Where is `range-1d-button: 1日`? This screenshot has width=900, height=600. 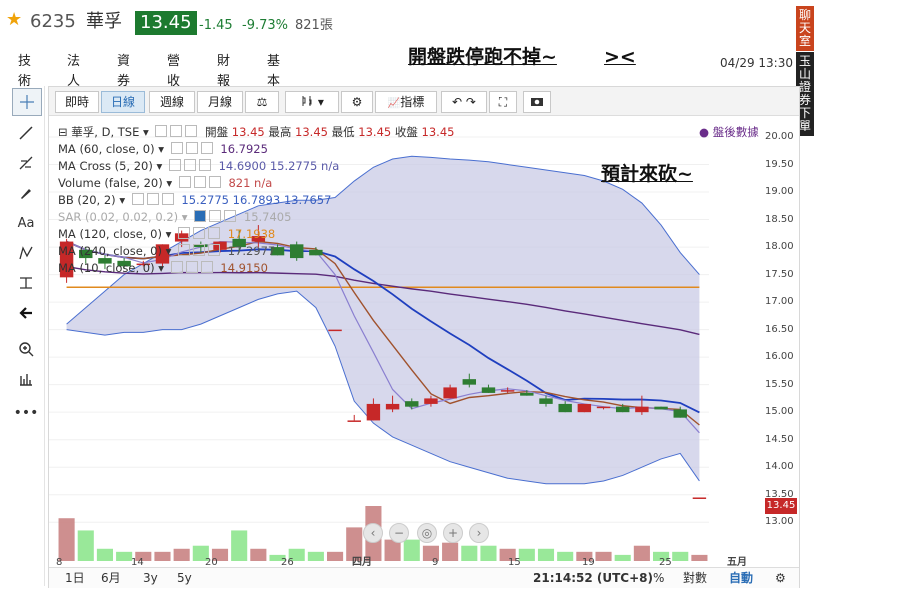
range-1d-button: 1日 is located at coordinates (75, 578).